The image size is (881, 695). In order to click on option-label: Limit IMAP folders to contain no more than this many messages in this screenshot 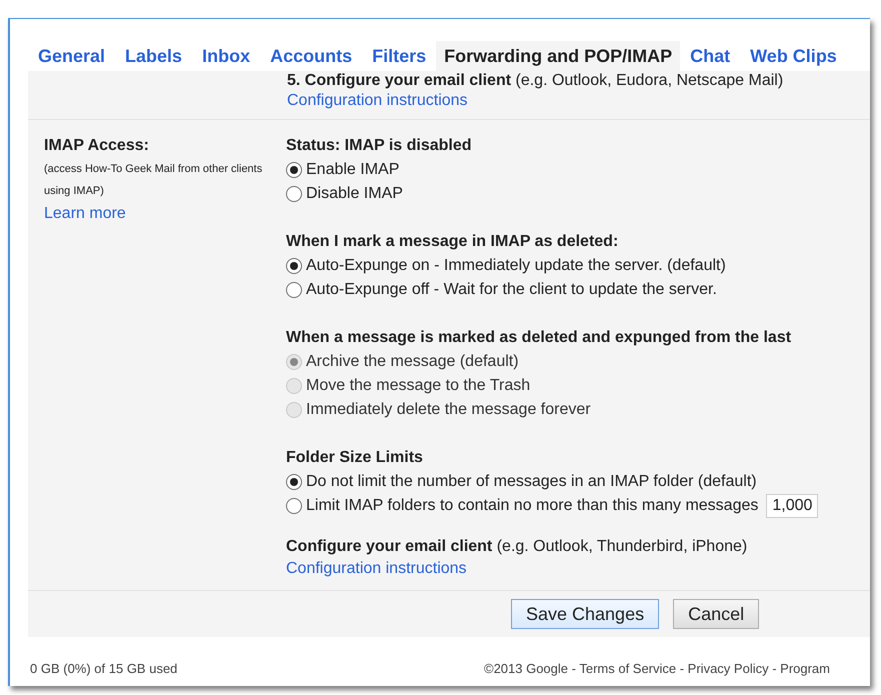, I will do `click(532, 506)`.